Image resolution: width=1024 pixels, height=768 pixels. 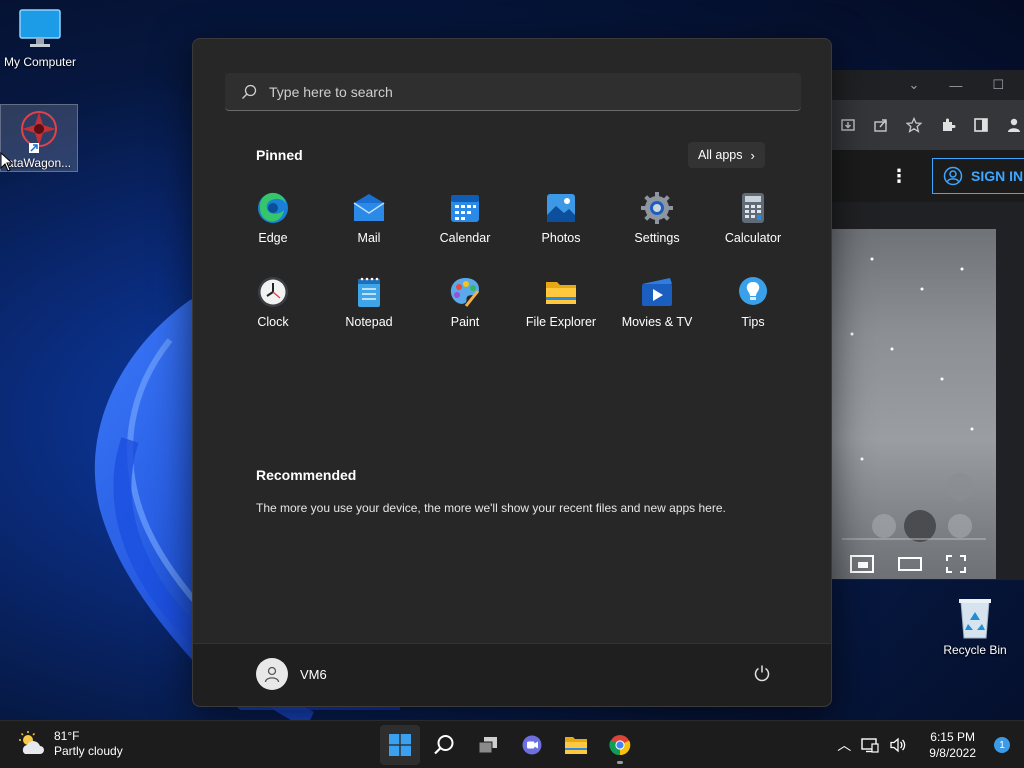 I want to click on calculator-icon, so click(x=753, y=208).